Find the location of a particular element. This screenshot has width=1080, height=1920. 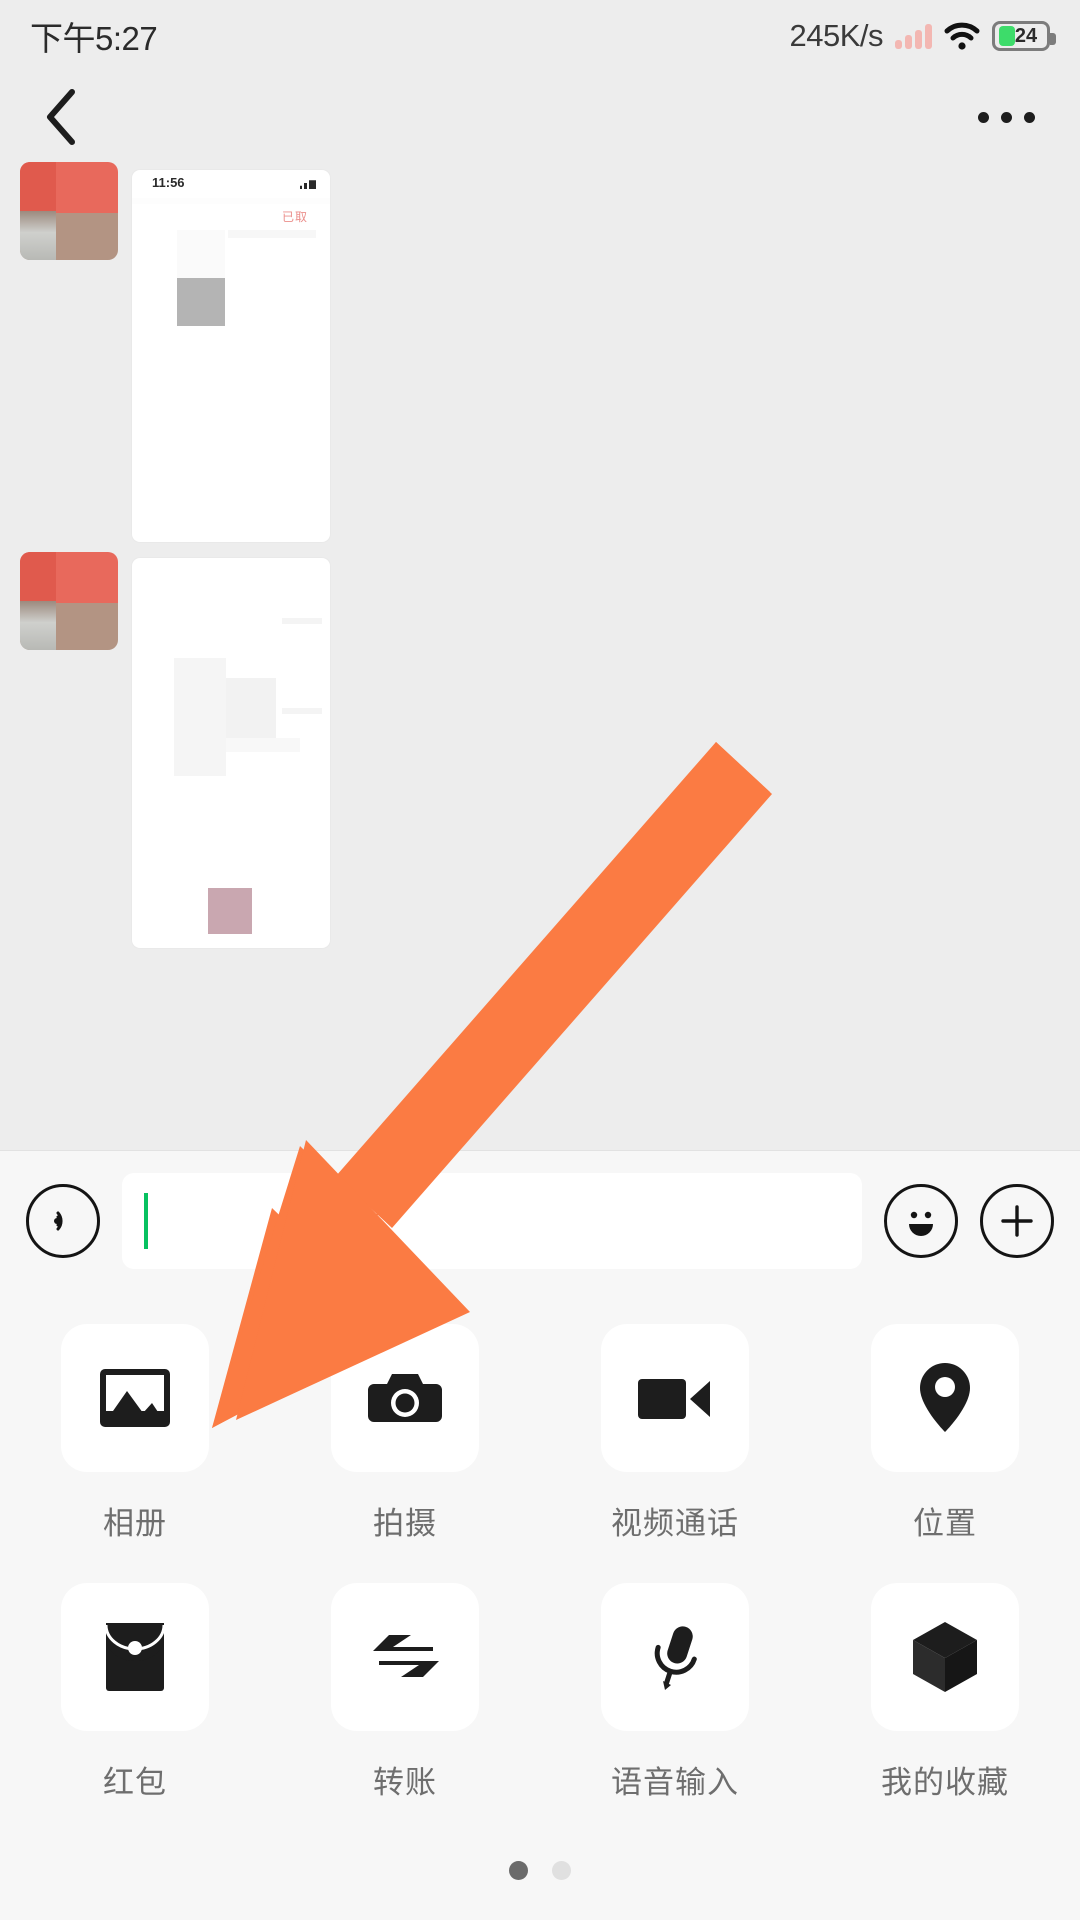

battery-icon: 24 is located at coordinates (1024, 36).